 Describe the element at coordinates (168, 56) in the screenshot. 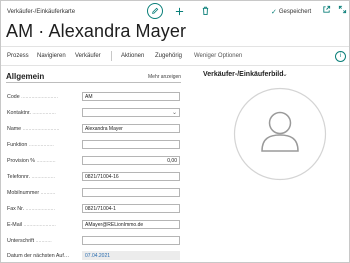

I see `action-zugehoerig: Zugehörig` at that location.